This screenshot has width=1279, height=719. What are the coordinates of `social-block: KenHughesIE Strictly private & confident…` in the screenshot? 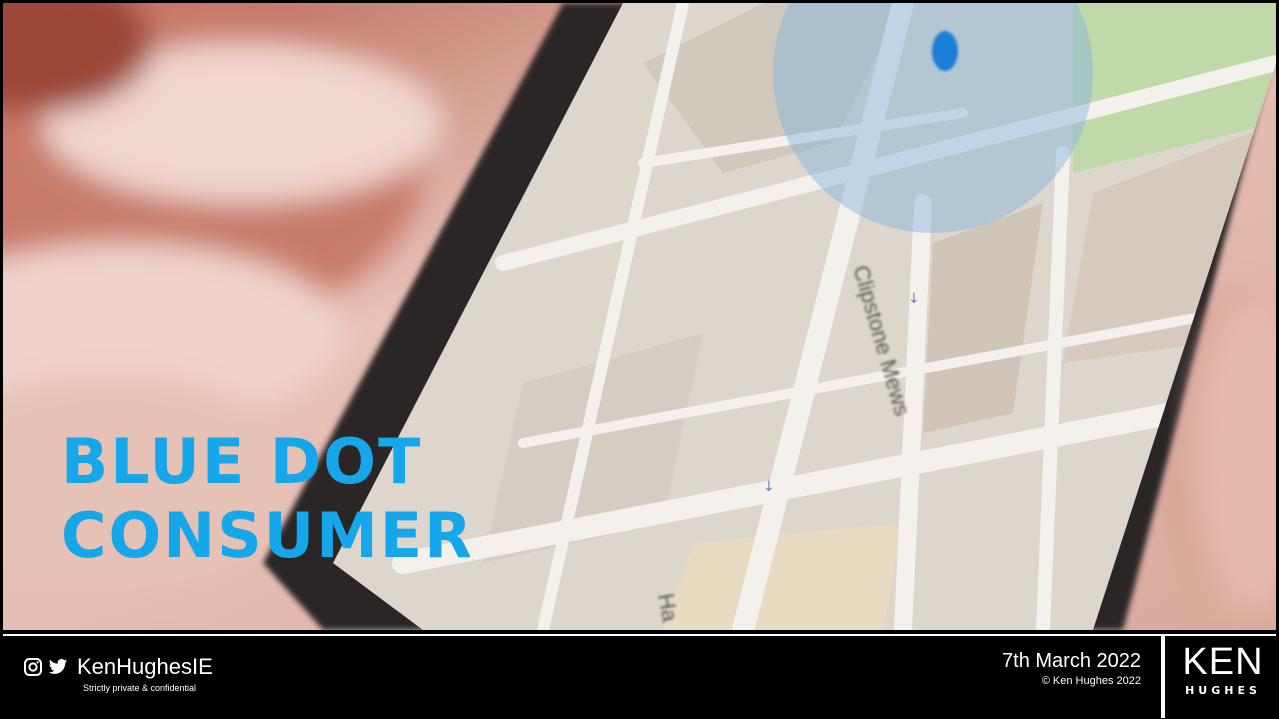 It's located at (118, 673).